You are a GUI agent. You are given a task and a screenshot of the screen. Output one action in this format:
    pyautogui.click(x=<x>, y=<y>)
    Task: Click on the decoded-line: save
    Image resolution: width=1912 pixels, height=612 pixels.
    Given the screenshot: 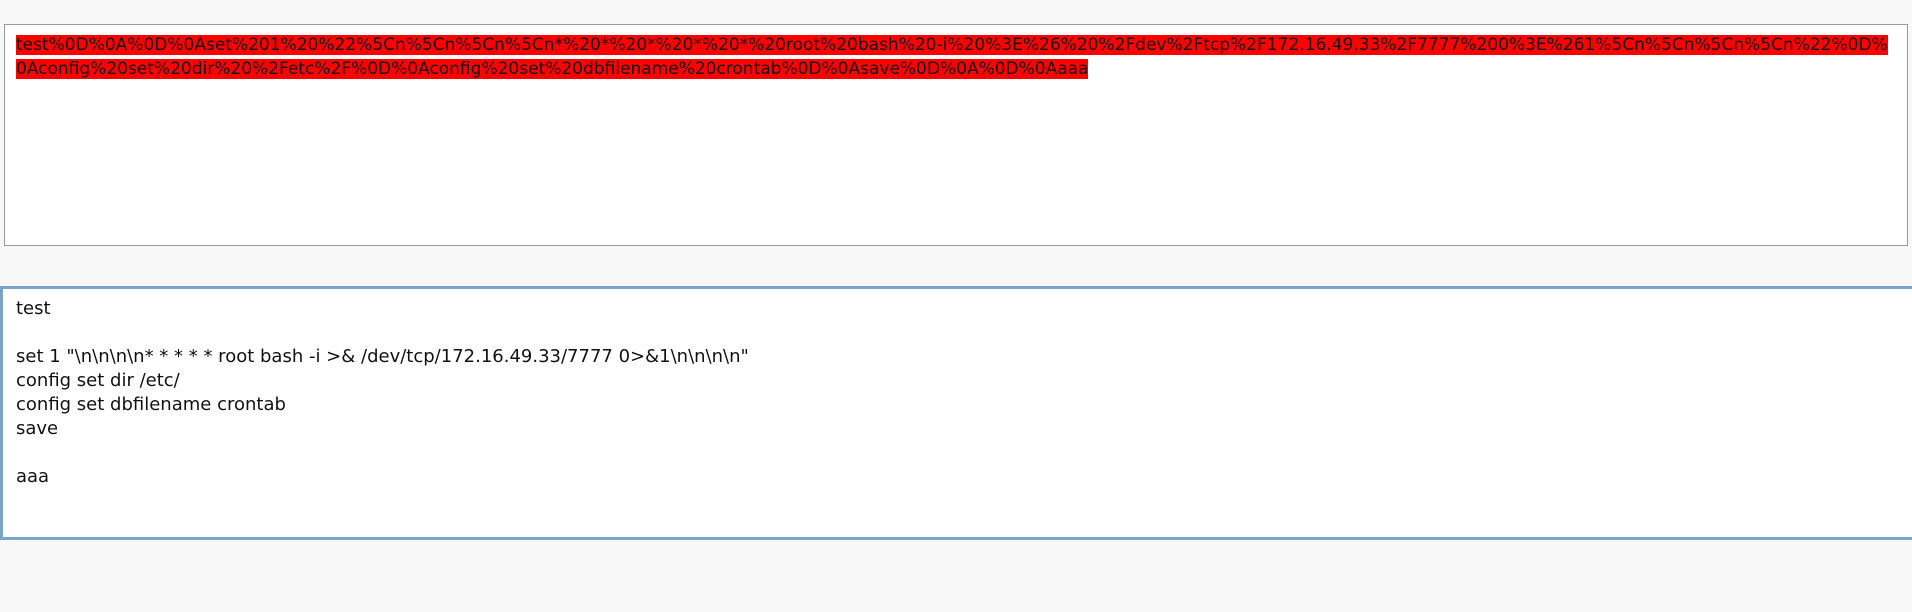 What is the action you would take?
    pyautogui.click(x=37, y=428)
    